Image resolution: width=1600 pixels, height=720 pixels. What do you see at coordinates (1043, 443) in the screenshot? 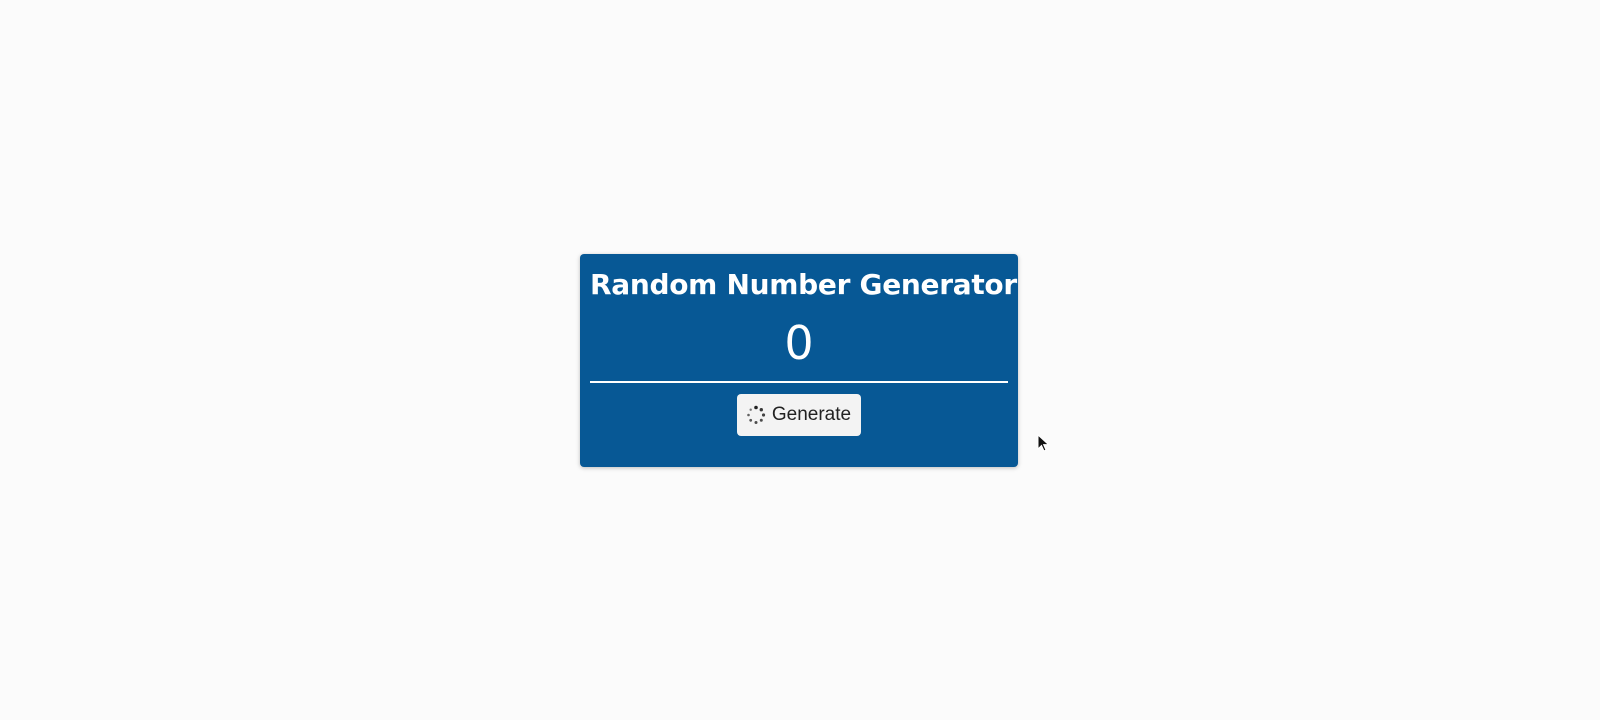
I see `mouse-pointer-icon` at bounding box center [1043, 443].